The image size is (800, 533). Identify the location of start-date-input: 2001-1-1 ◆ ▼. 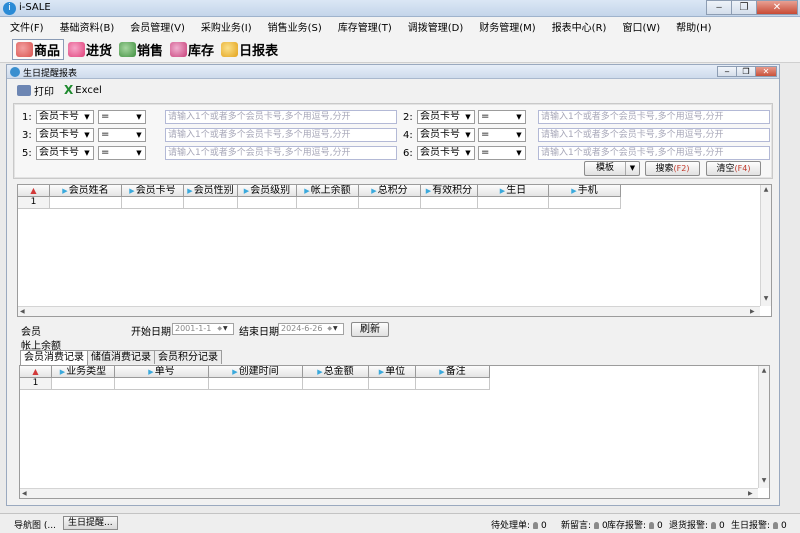
(203, 329).